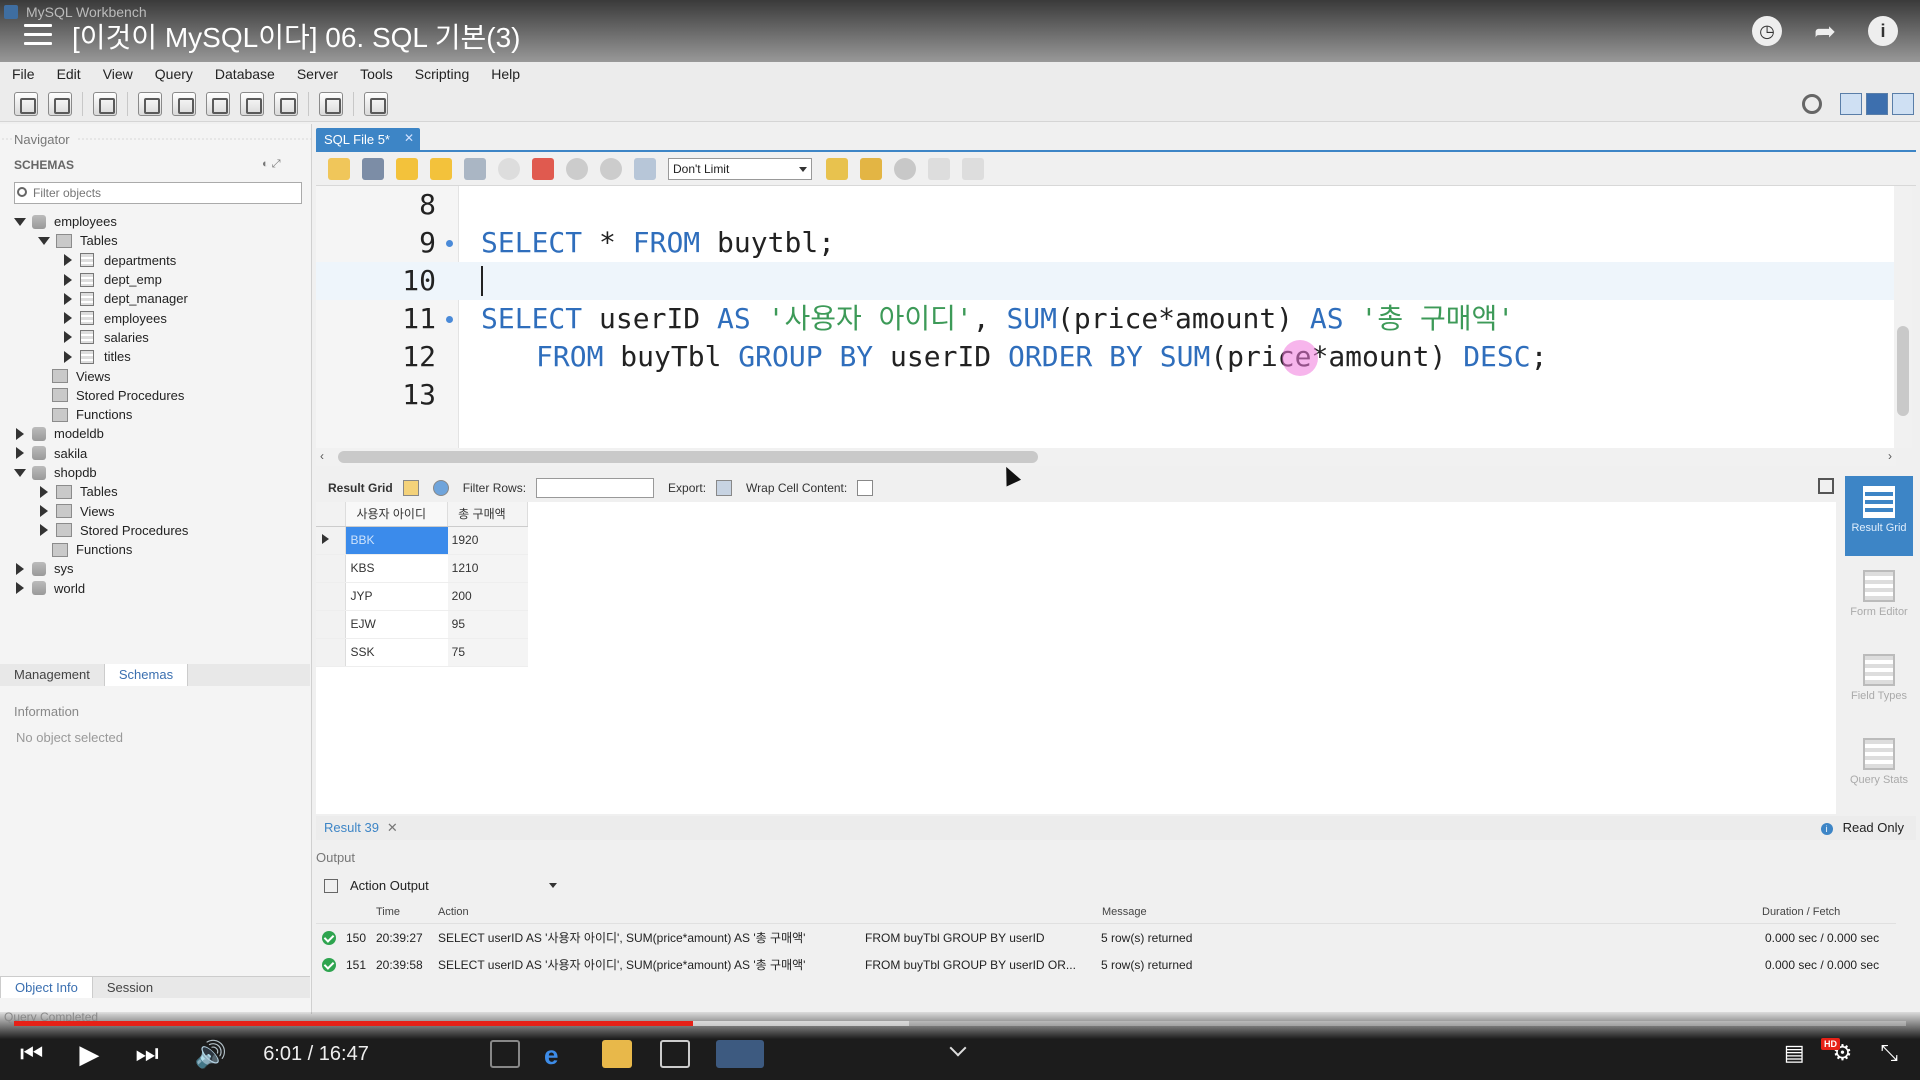 This screenshot has width=1920, height=1080. I want to click on grid-layout-icon, so click(410, 488).